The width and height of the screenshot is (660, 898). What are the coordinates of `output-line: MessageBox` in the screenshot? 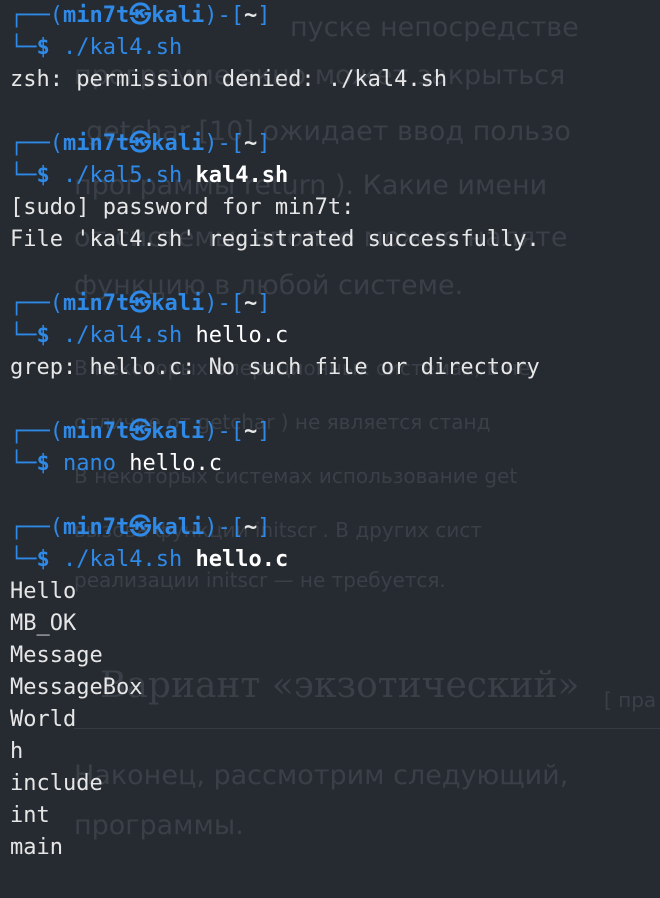 It's located at (76, 687).